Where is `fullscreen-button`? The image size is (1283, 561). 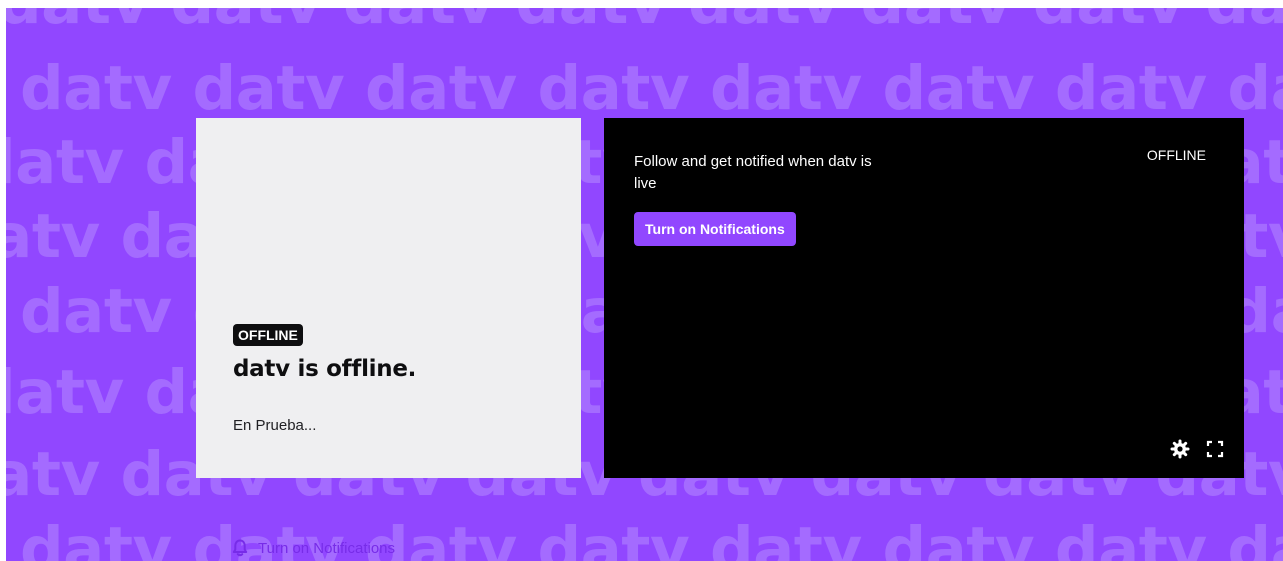
fullscreen-button is located at coordinates (1215, 449).